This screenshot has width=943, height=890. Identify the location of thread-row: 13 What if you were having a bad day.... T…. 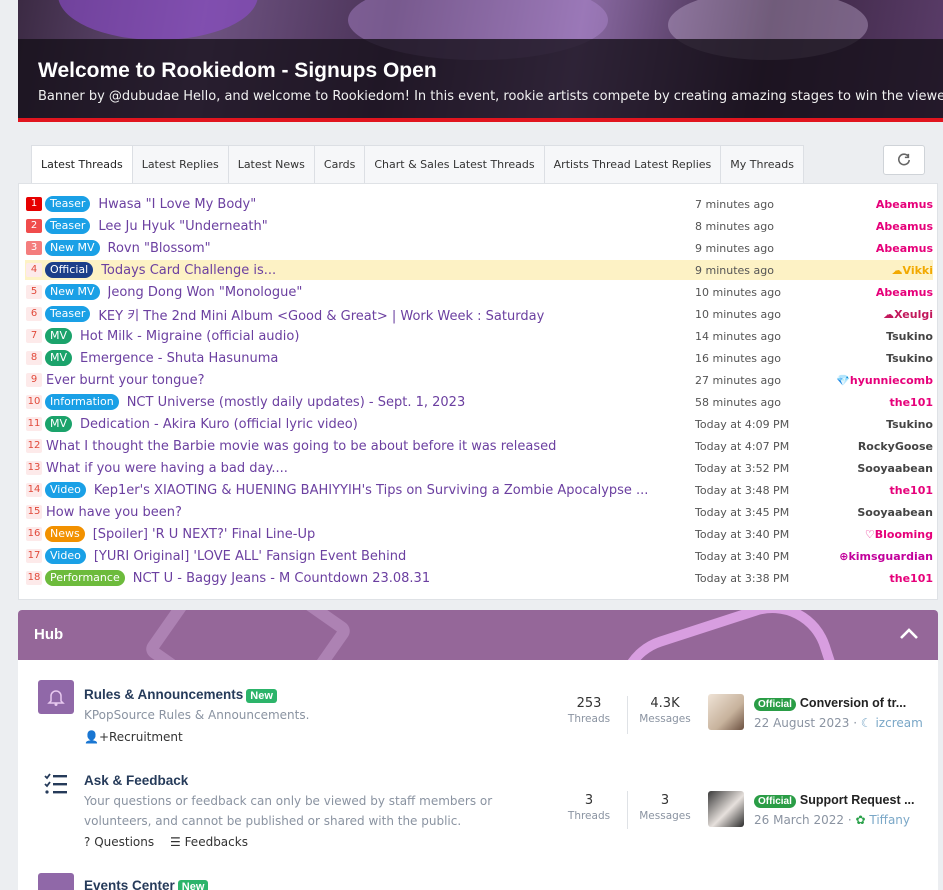
(479, 468).